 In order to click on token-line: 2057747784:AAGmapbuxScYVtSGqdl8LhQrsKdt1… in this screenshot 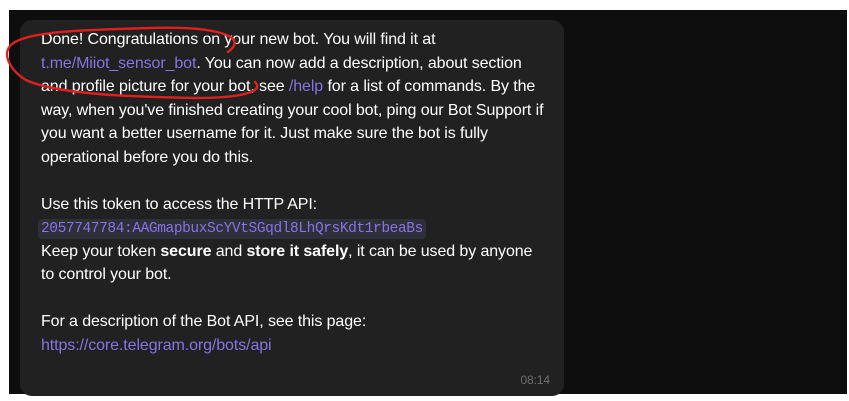, I will do `click(293, 228)`.